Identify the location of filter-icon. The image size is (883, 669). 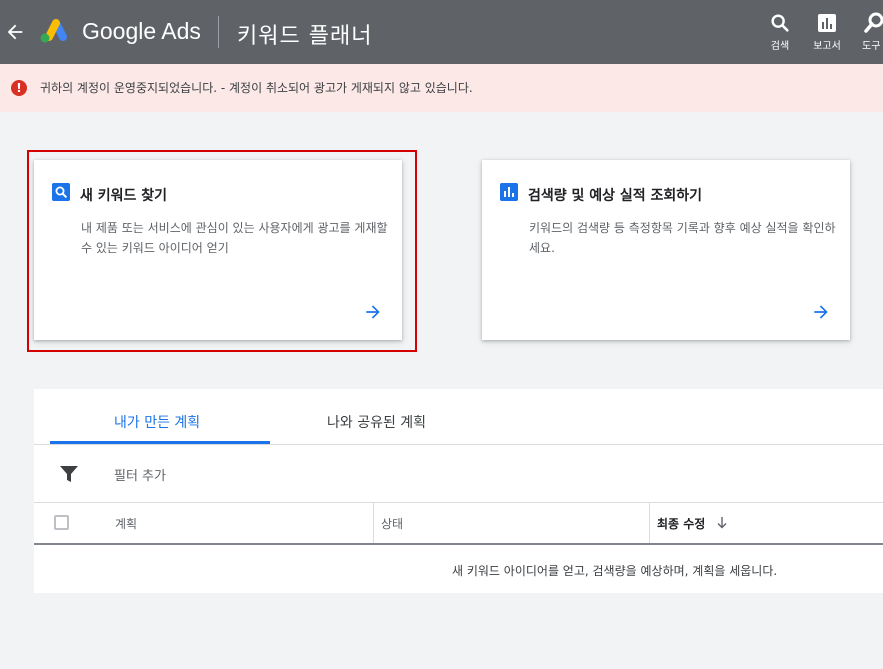
(69, 474).